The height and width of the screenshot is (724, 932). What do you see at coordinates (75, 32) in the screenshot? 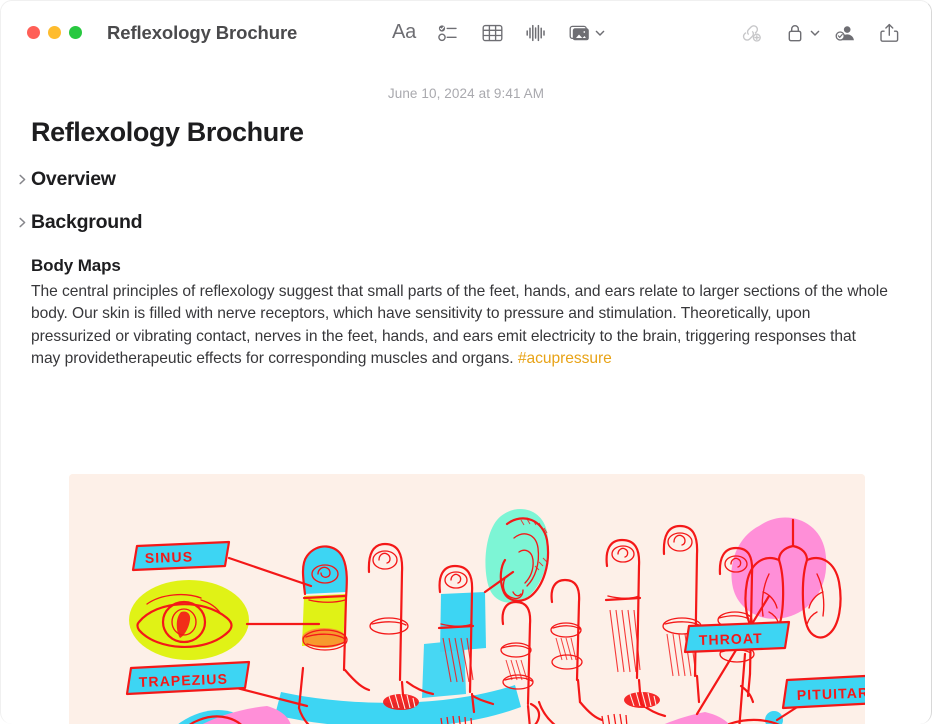
I see `maximize-button` at bounding box center [75, 32].